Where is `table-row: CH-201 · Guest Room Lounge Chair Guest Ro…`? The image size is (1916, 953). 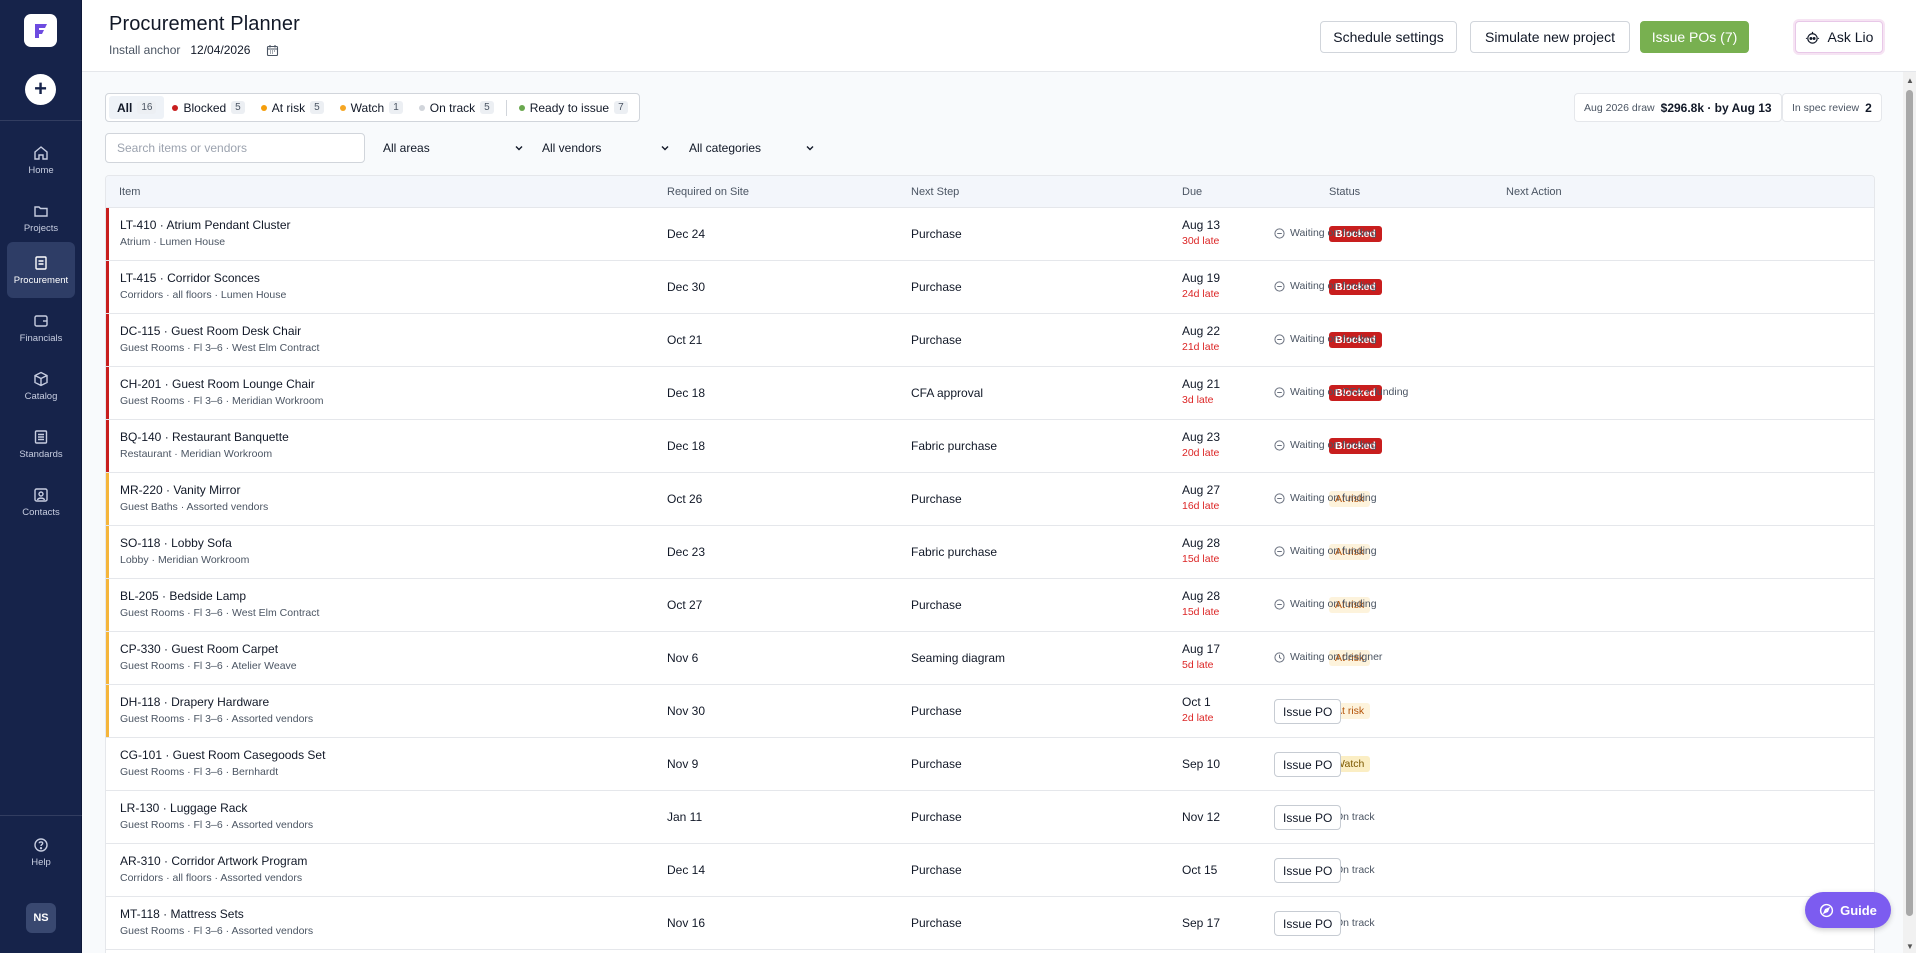
table-row: CH-201 · Guest Room Lounge Chair Guest Ro… is located at coordinates (990, 393).